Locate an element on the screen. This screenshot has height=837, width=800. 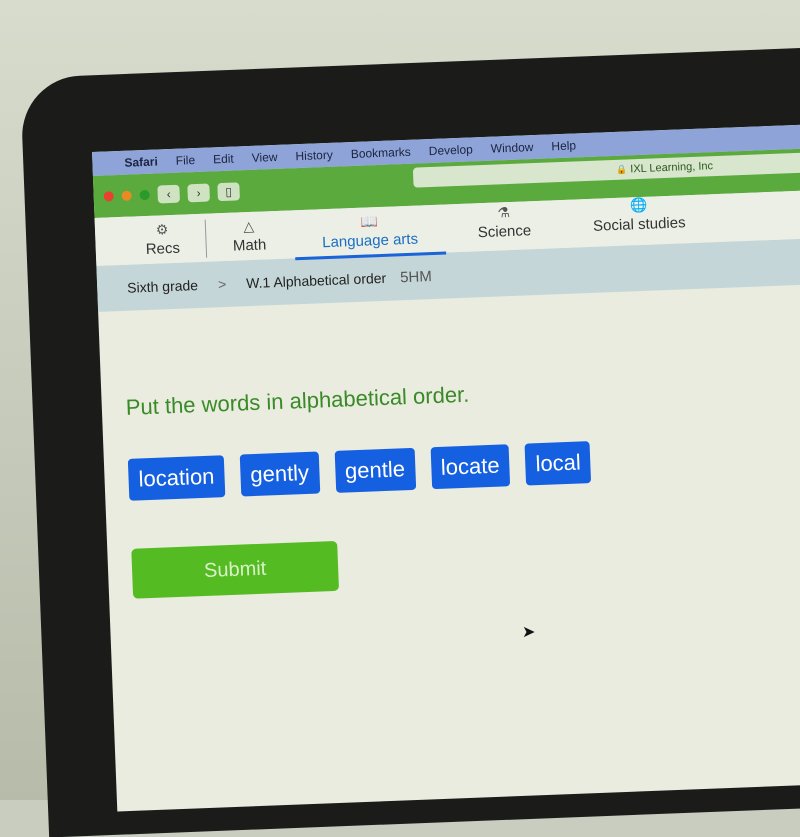
breadcrumb-skill: W.1 Alphabetical order is located at coordinates (316, 280).